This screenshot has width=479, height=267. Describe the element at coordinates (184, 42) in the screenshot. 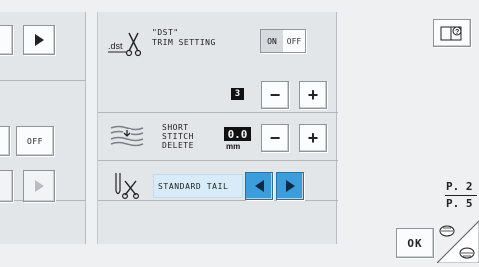

I see `dst-title-line2: TRIM SETTING` at that location.